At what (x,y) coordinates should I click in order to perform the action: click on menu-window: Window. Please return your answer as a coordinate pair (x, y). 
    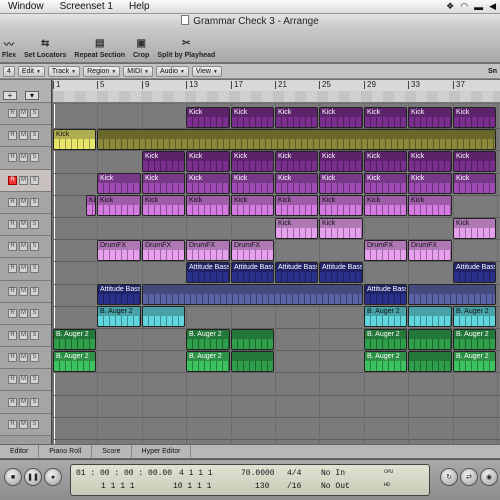
    Looking at the image, I should click on (26, 7).